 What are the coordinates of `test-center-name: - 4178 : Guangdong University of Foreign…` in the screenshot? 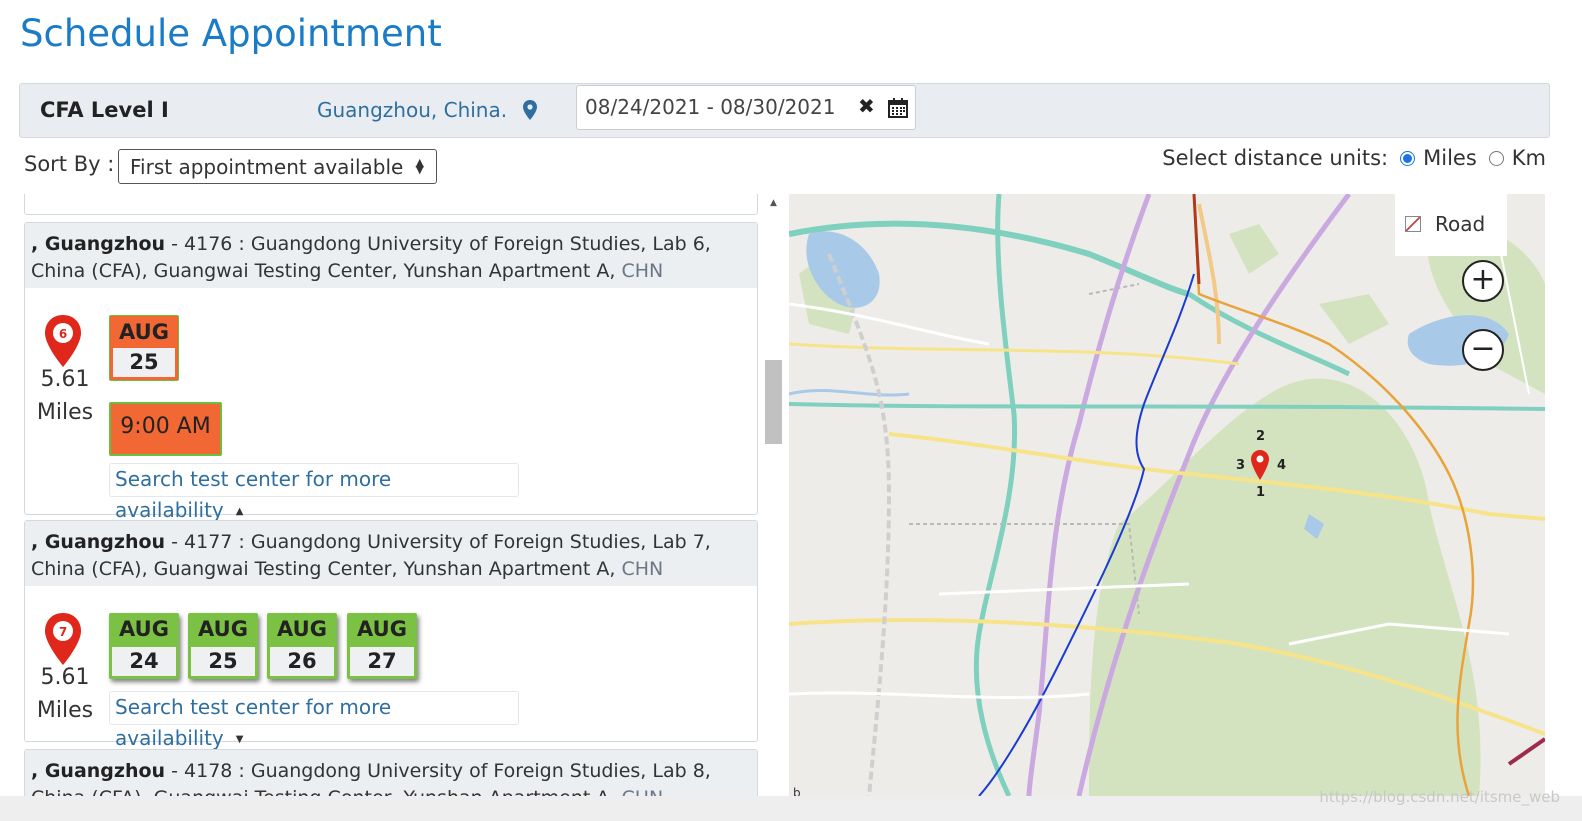 It's located at (438, 771).